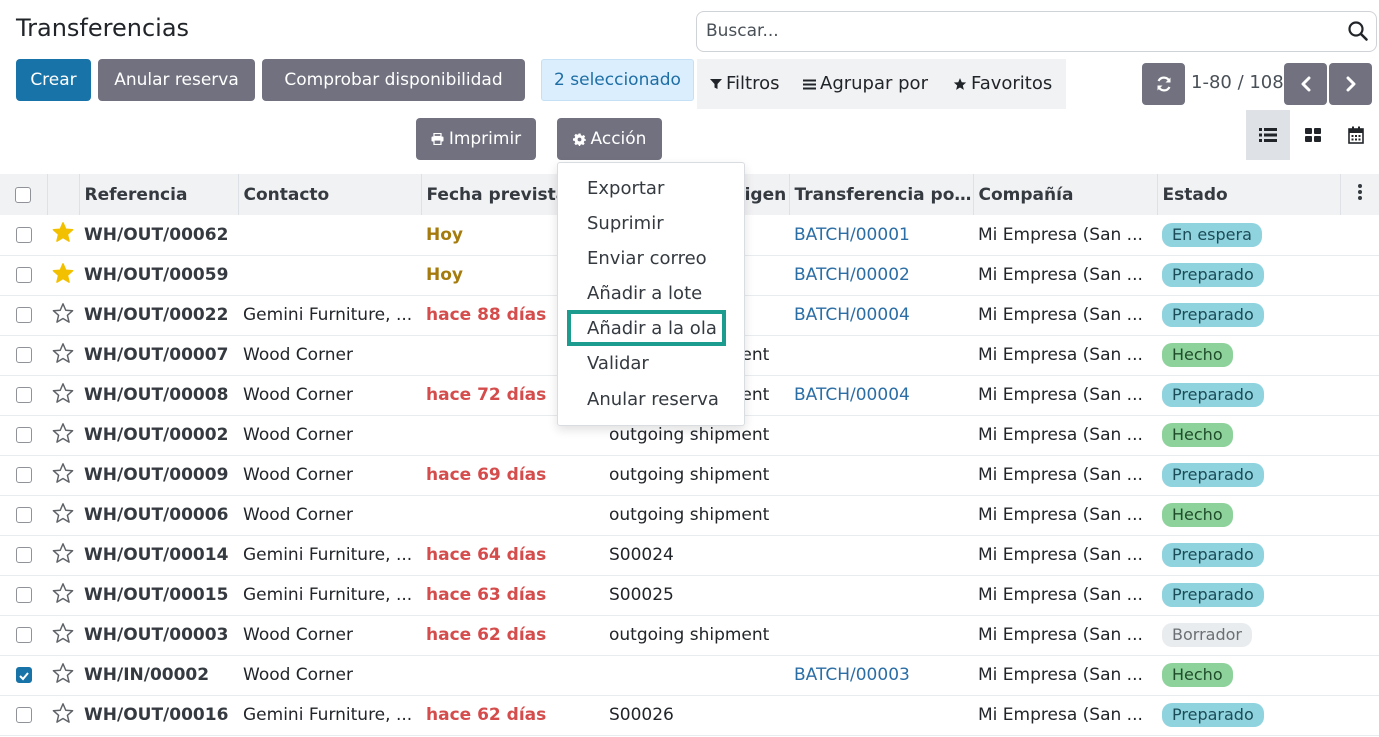  Describe the element at coordinates (1065, 194) in the screenshot. I see `column-company: Compañía` at that location.